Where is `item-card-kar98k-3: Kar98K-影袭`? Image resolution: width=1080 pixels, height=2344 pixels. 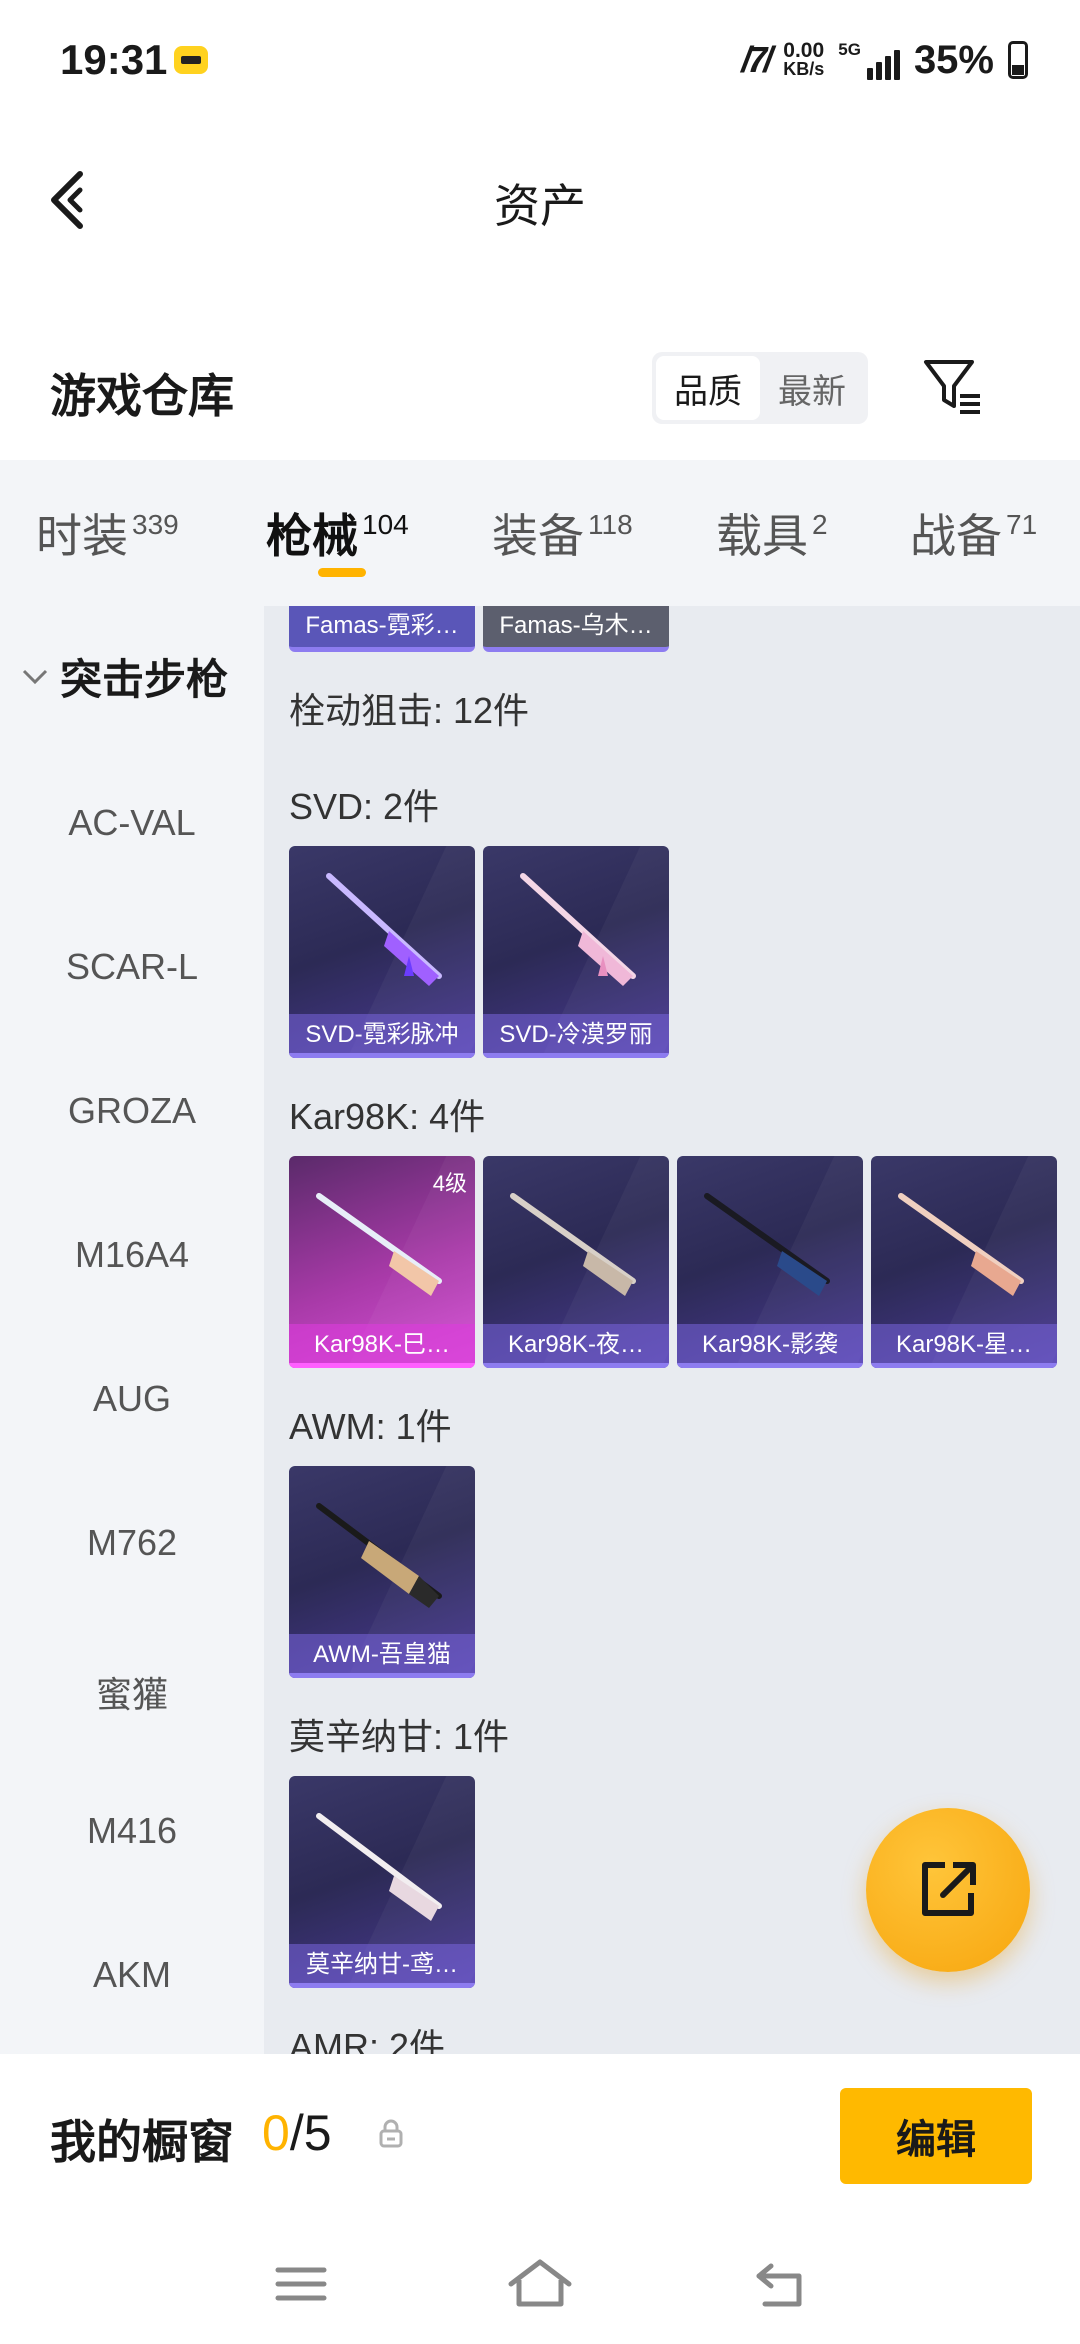
item-card-kar98k-3: Kar98K-影袭 is located at coordinates (770, 1262).